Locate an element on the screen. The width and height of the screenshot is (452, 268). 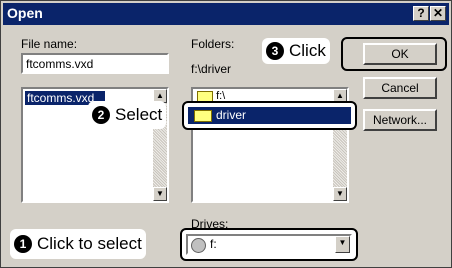
file-name-label: File name: is located at coordinates (49, 44).